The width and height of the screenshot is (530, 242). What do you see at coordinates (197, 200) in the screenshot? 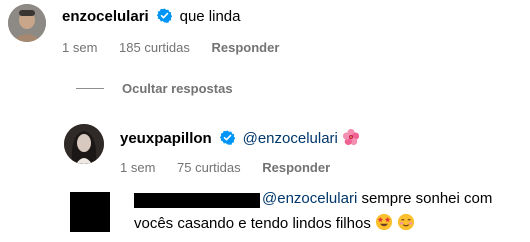
I see `redacted-username` at bounding box center [197, 200].